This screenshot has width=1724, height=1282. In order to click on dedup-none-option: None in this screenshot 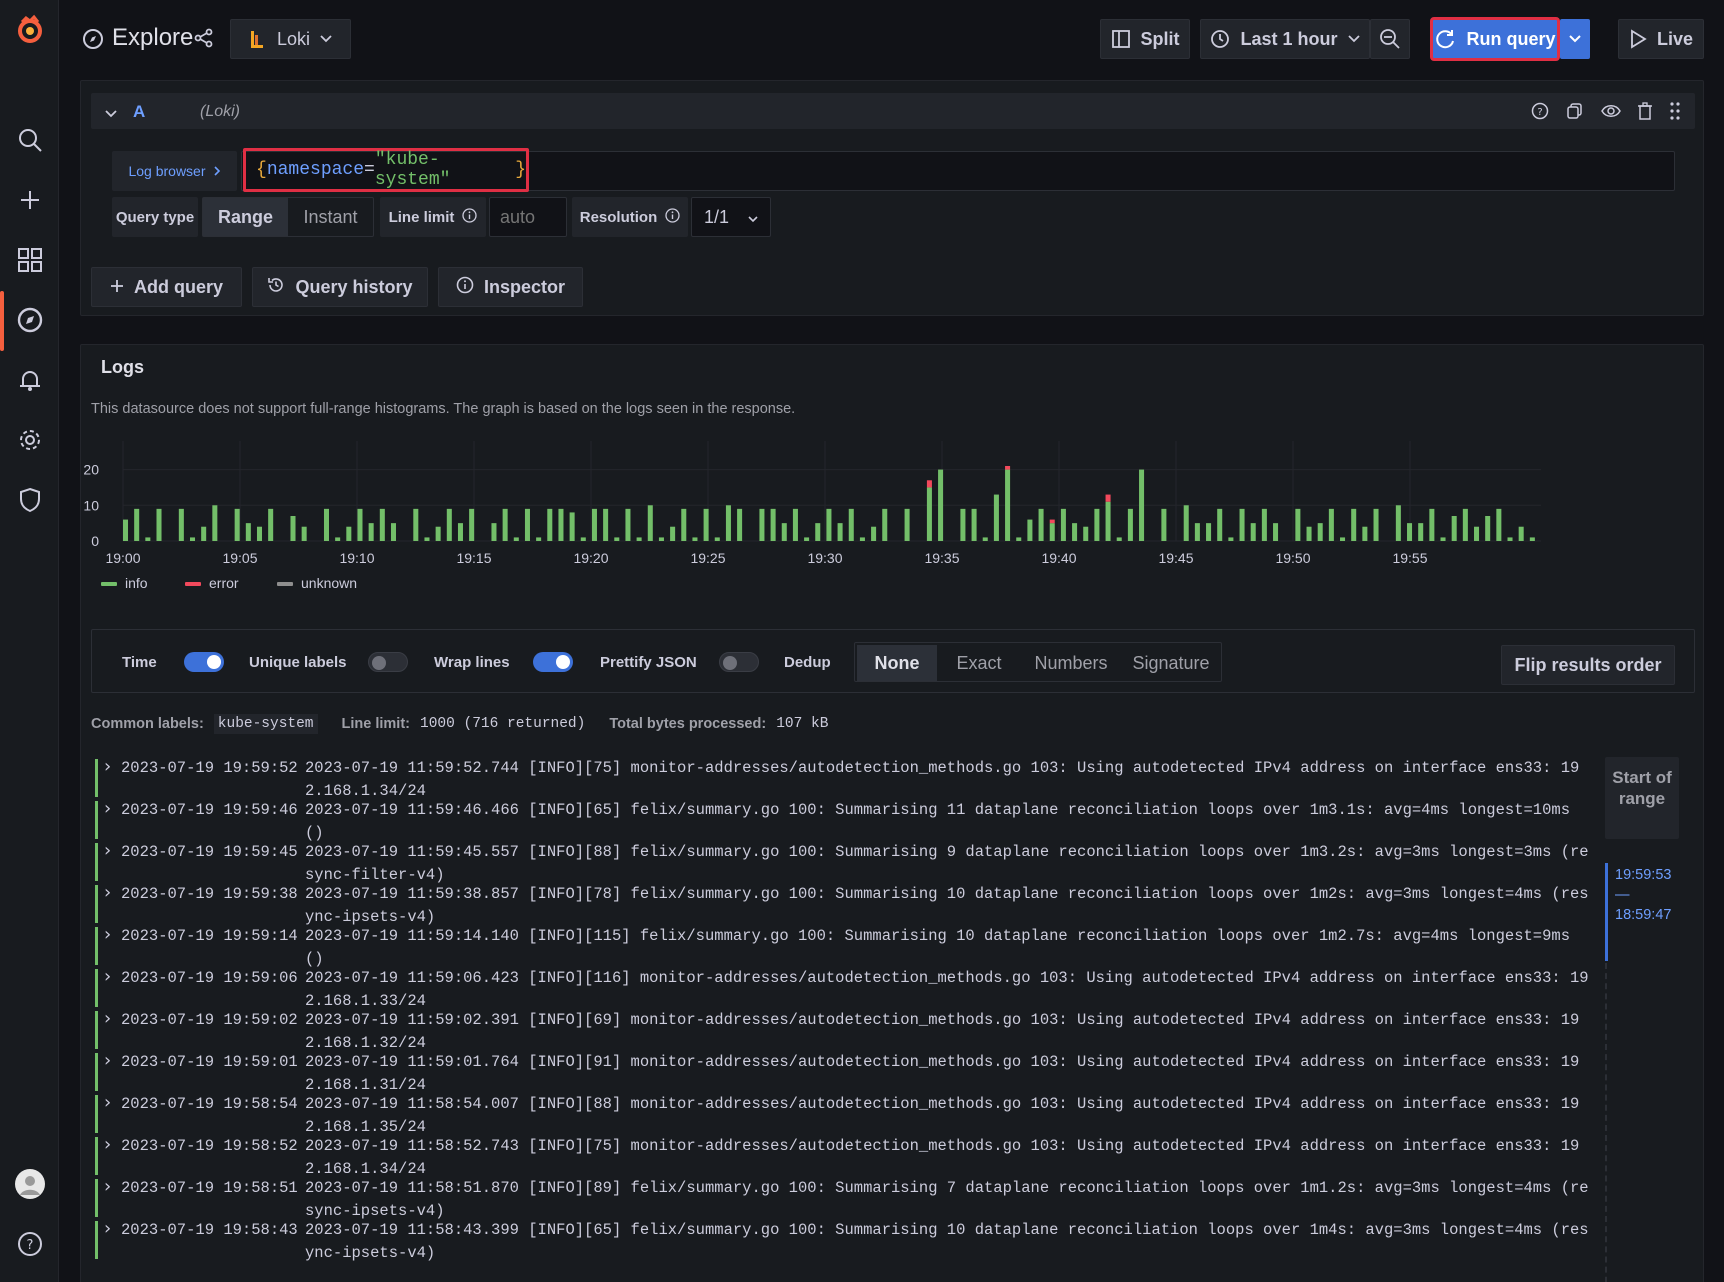, I will do `click(897, 663)`.